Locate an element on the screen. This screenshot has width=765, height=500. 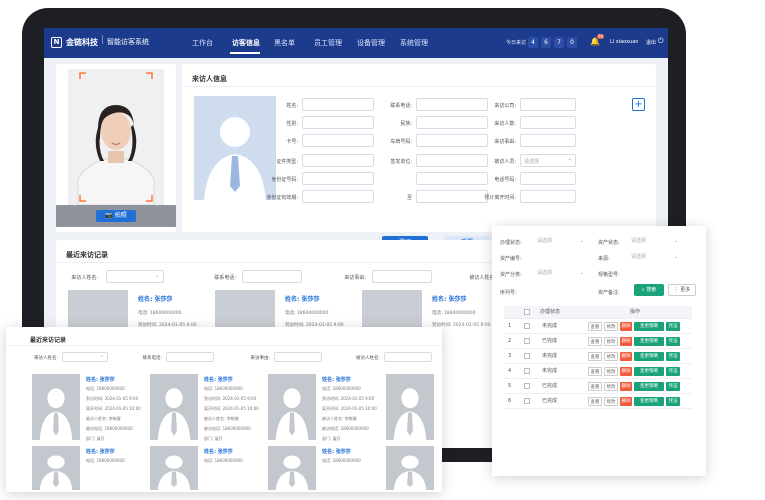
filter-visitor-name: ⌄ is located at coordinates (135, 276).